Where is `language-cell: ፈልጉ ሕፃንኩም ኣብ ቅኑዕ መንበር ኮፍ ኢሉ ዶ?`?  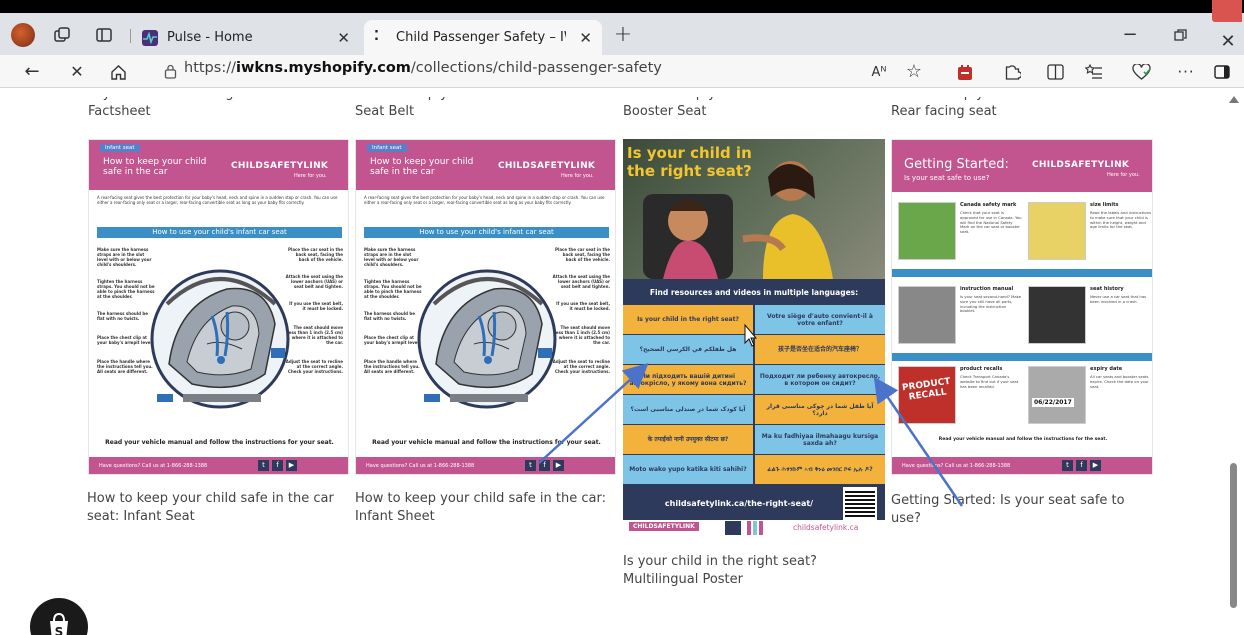 language-cell: ፈልጉ ሕፃንኩም ኣብ ቅኑዕ መንበር ኮፍ ኢሉ ዶ? is located at coordinates (820, 469).